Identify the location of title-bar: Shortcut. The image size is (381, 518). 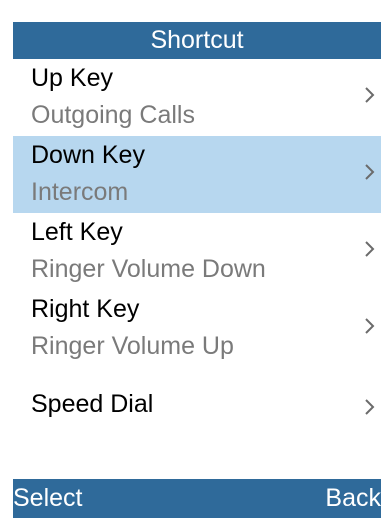
(197, 40).